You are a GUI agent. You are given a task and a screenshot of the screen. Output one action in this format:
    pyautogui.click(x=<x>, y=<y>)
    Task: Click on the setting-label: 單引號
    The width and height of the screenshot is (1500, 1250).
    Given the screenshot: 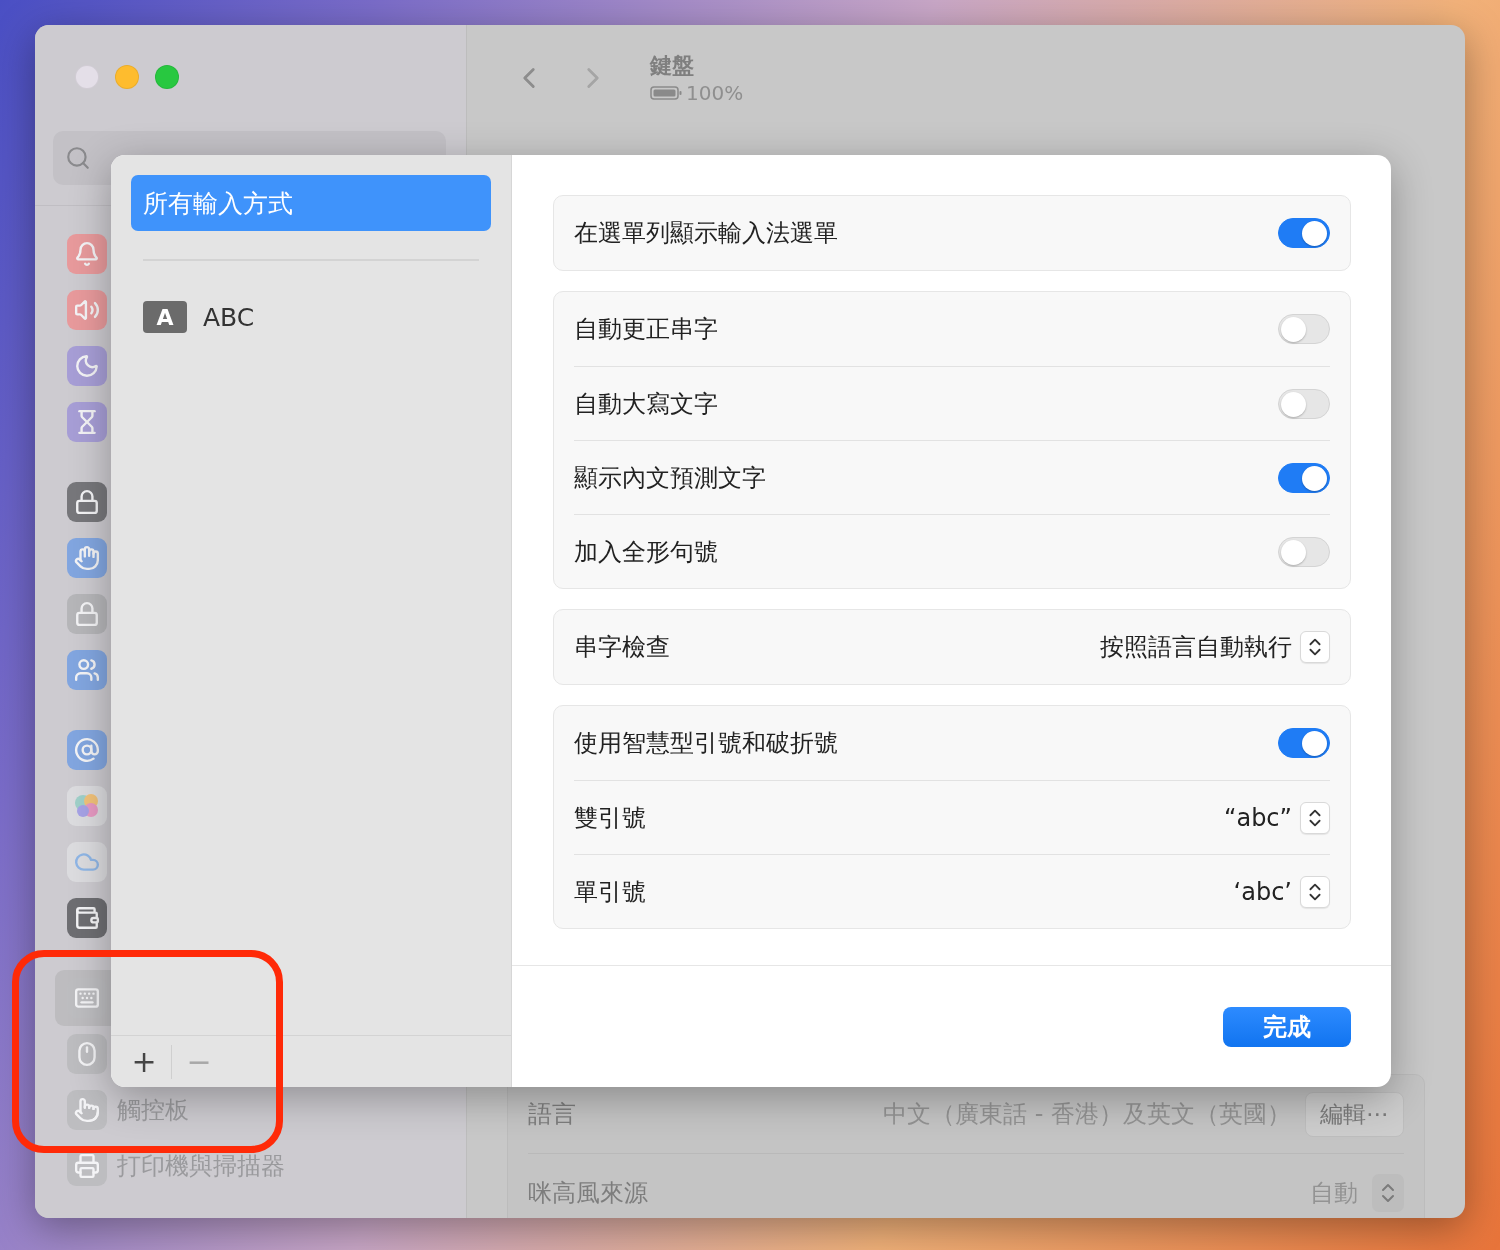 What is the action you would take?
    pyautogui.click(x=610, y=892)
    